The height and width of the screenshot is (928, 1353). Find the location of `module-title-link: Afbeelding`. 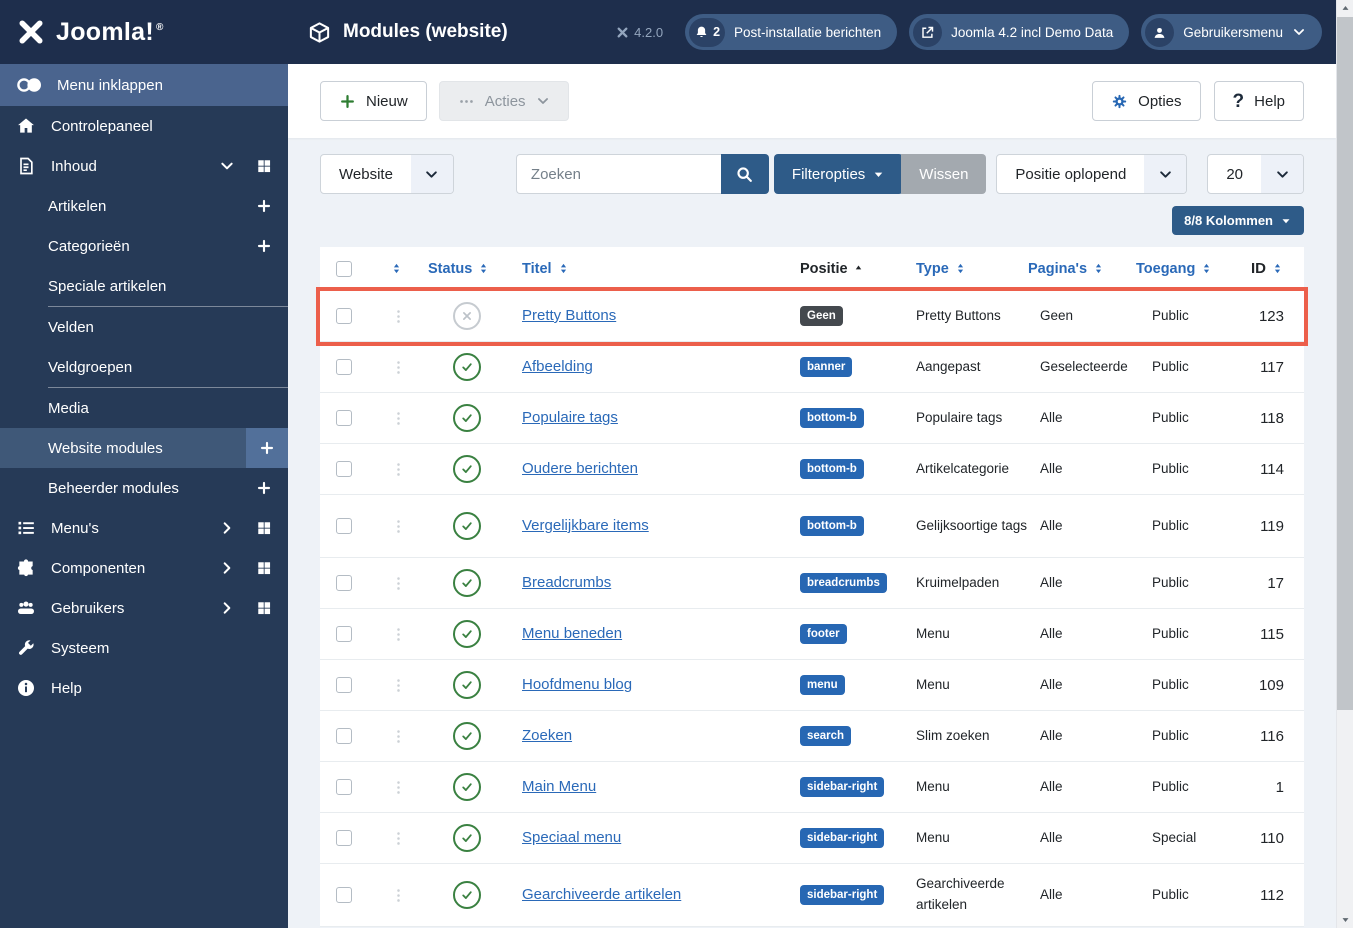

module-title-link: Afbeelding is located at coordinates (557, 366).